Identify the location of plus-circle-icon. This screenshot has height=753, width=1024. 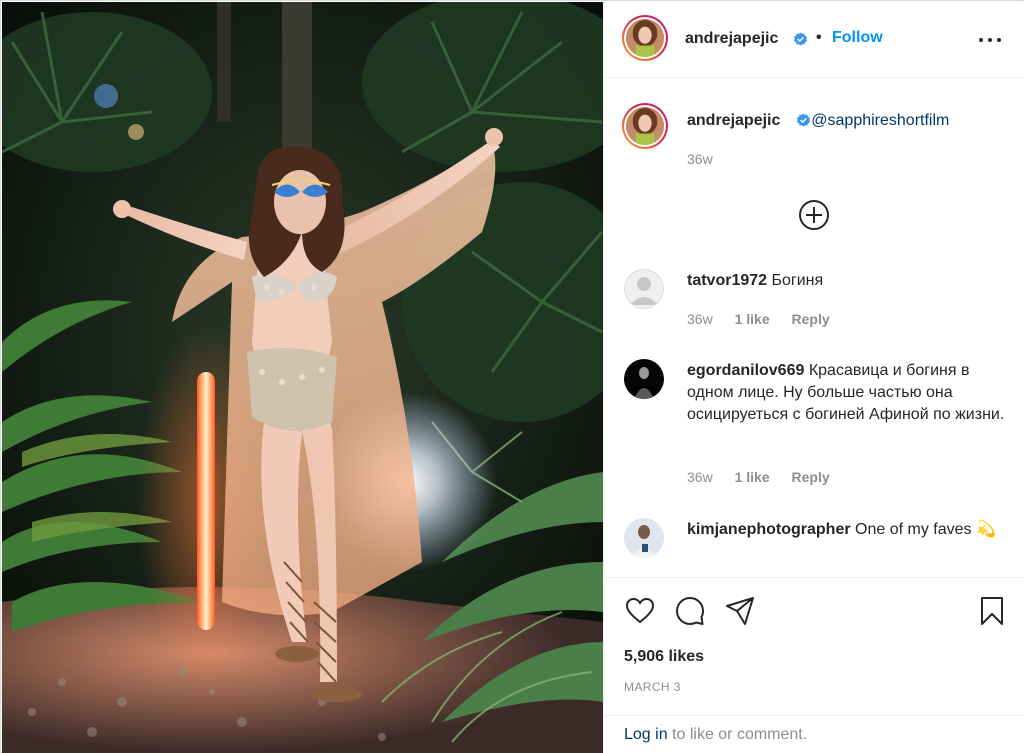
(814, 215).